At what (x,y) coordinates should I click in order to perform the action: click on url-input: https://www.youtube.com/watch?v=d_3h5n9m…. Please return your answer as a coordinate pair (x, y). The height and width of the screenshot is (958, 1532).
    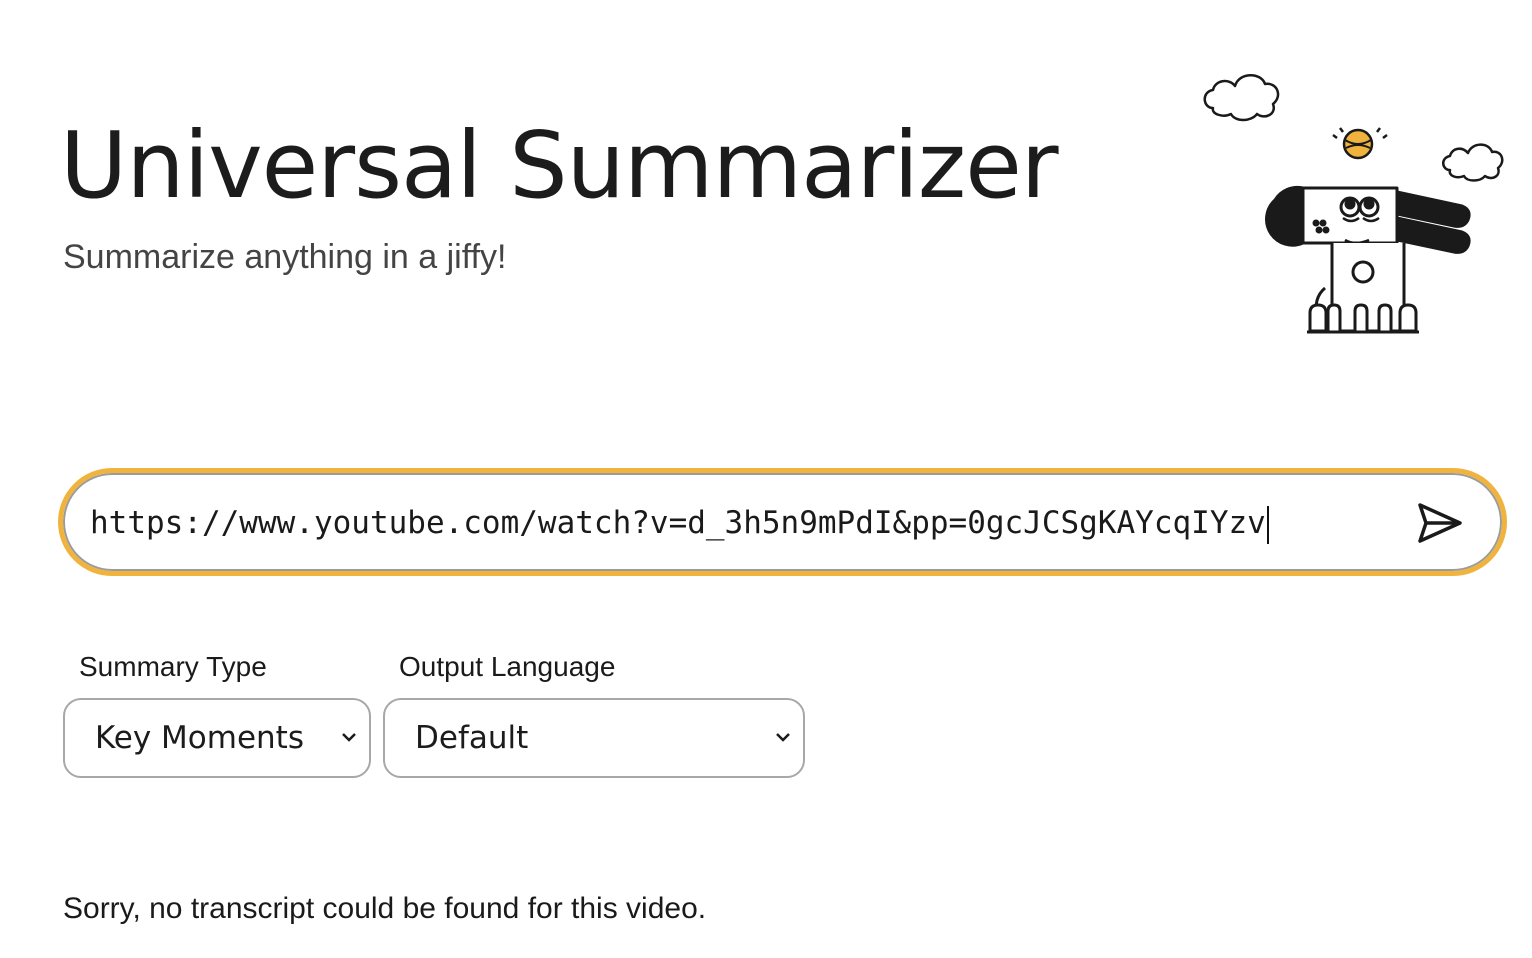
    Looking at the image, I should click on (700, 523).